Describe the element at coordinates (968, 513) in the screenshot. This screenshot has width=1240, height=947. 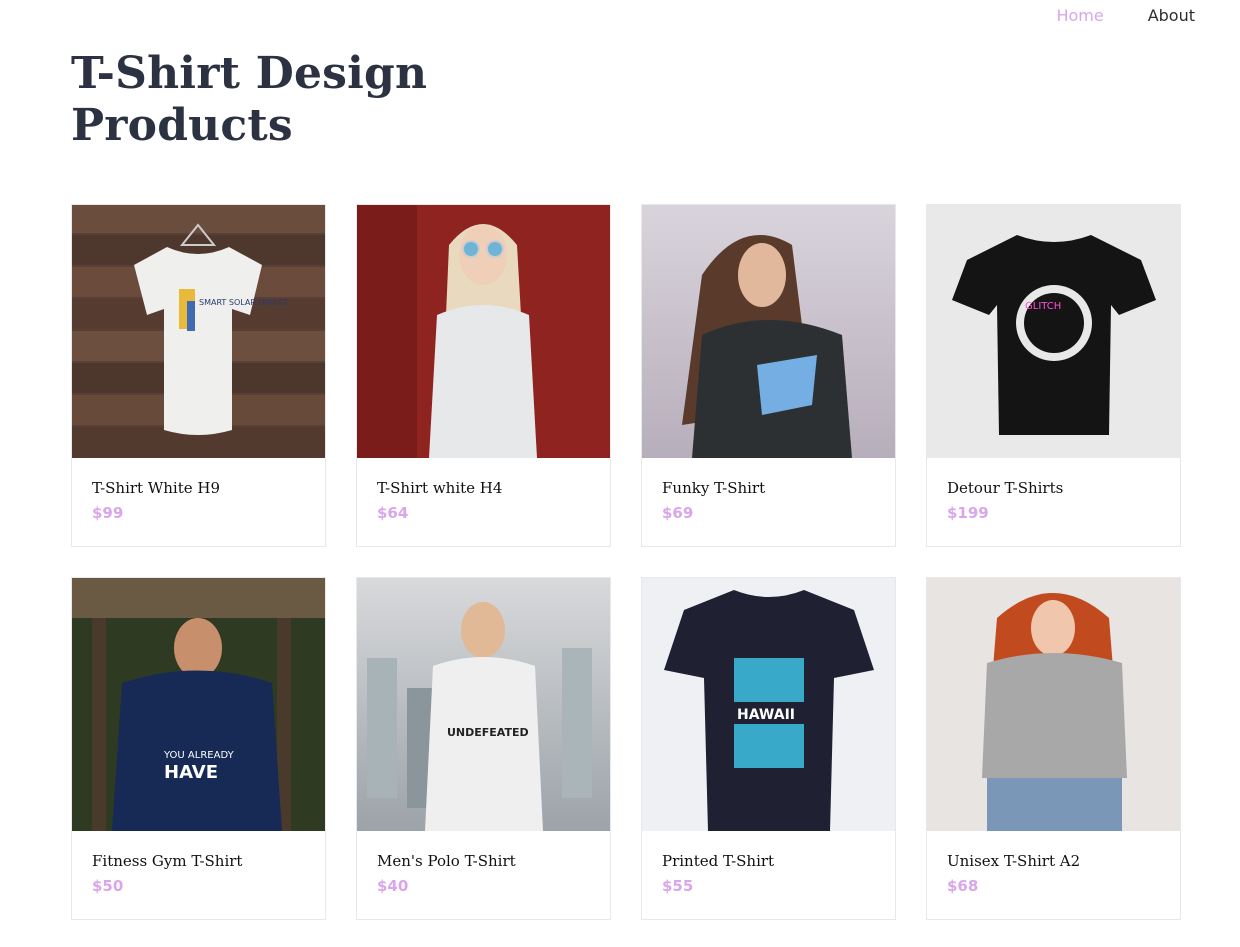
I see `product-price: $199` at that location.